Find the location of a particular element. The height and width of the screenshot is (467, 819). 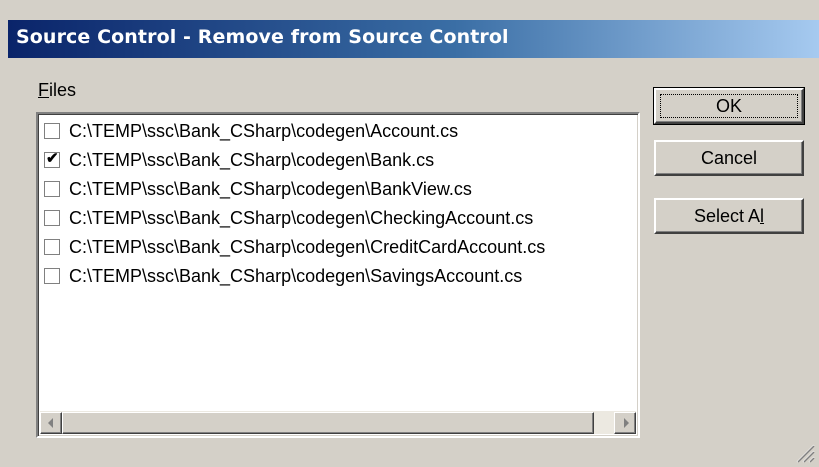

ok-button-label: OK is located at coordinates (728, 106).